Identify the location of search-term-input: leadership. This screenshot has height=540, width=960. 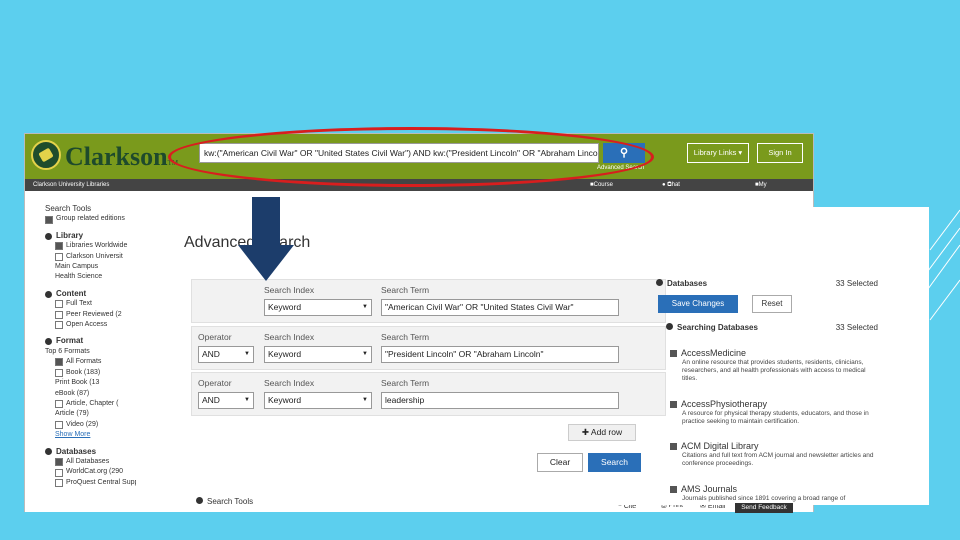
(500, 400).